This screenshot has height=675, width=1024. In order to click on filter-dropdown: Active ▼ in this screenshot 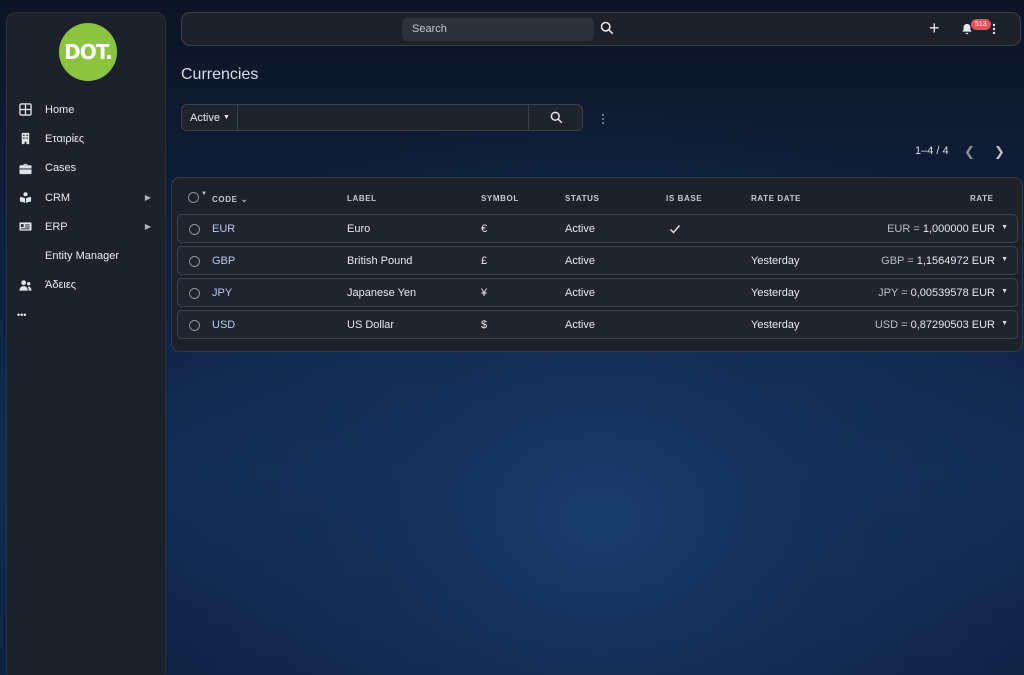, I will do `click(210, 117)`.